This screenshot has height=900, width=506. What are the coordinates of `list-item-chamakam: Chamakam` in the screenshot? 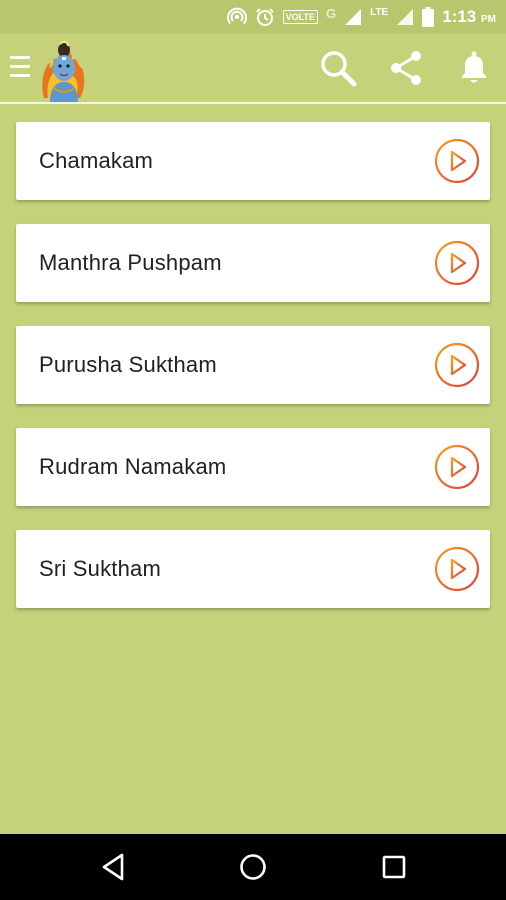 It's located at (253, 161).